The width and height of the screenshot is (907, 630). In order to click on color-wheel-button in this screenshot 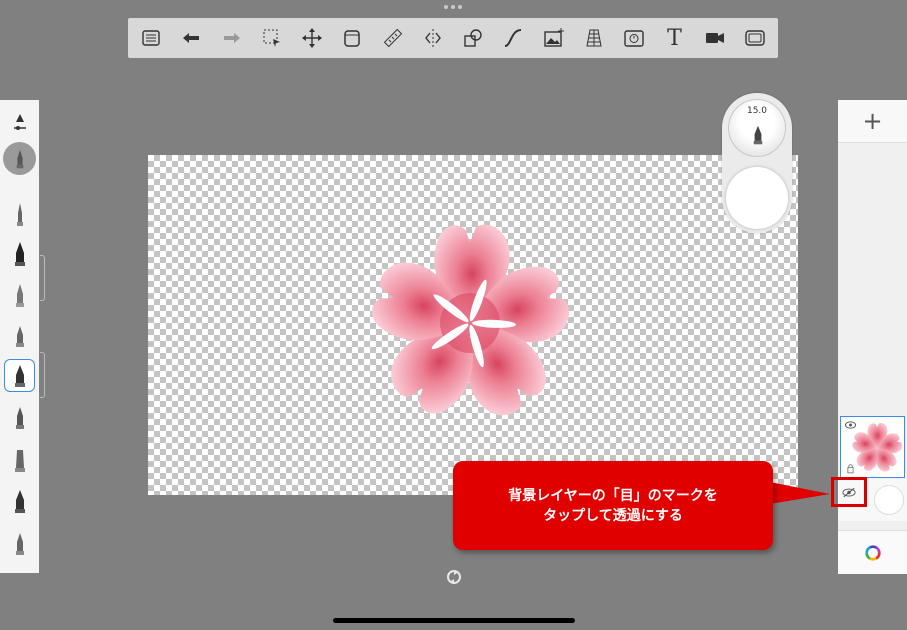, I will do `click(872, 552)`.